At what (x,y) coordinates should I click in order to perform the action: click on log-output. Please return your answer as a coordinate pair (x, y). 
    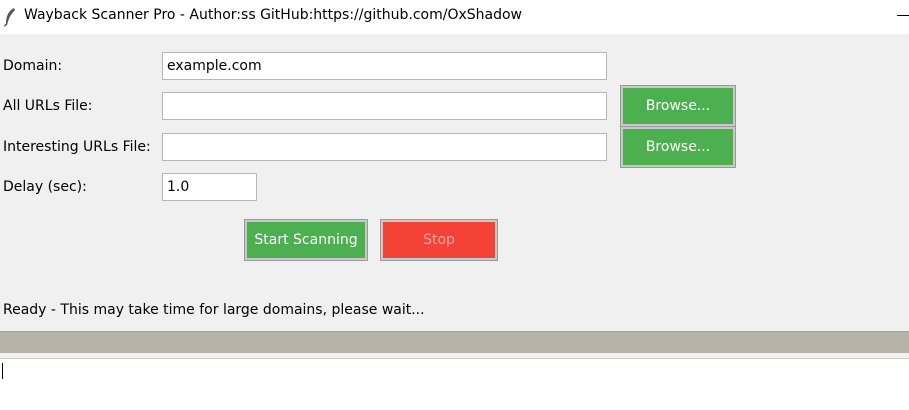
    Looking at the image, I should click on (454, 384).